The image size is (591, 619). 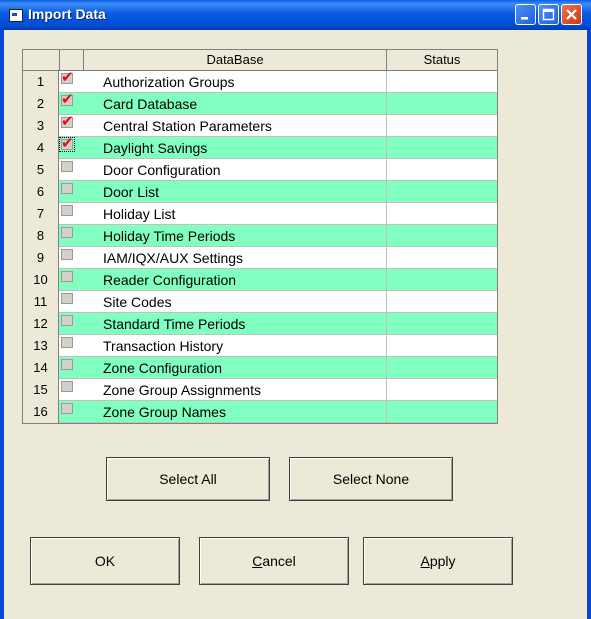 What do you see at coordinates (188, 479) in the screenshot?
I see `select-all-button: Select All` at bounding box center [188, 479].